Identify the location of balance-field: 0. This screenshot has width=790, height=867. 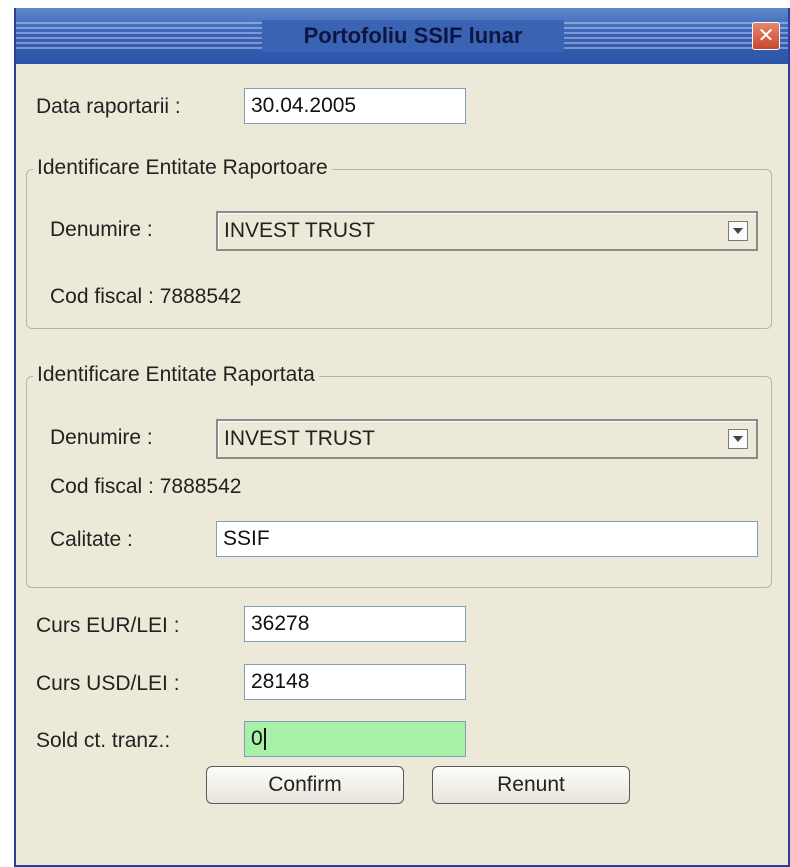
(355, 739).